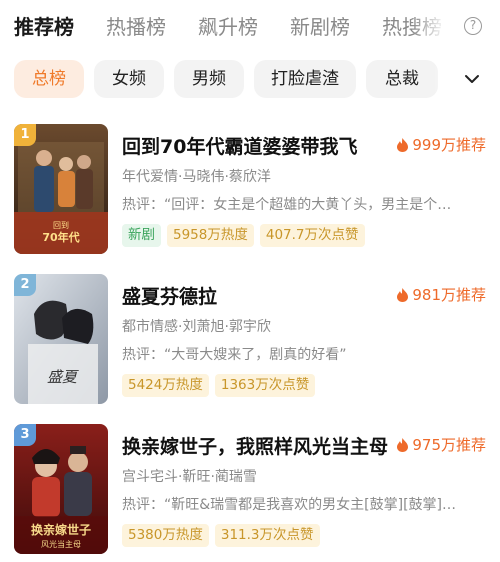 The image size is (500, 562). Describe the element at coordinates (165, 385) in the screenshot. I see `heat-badge: 5424万热度` at that location.